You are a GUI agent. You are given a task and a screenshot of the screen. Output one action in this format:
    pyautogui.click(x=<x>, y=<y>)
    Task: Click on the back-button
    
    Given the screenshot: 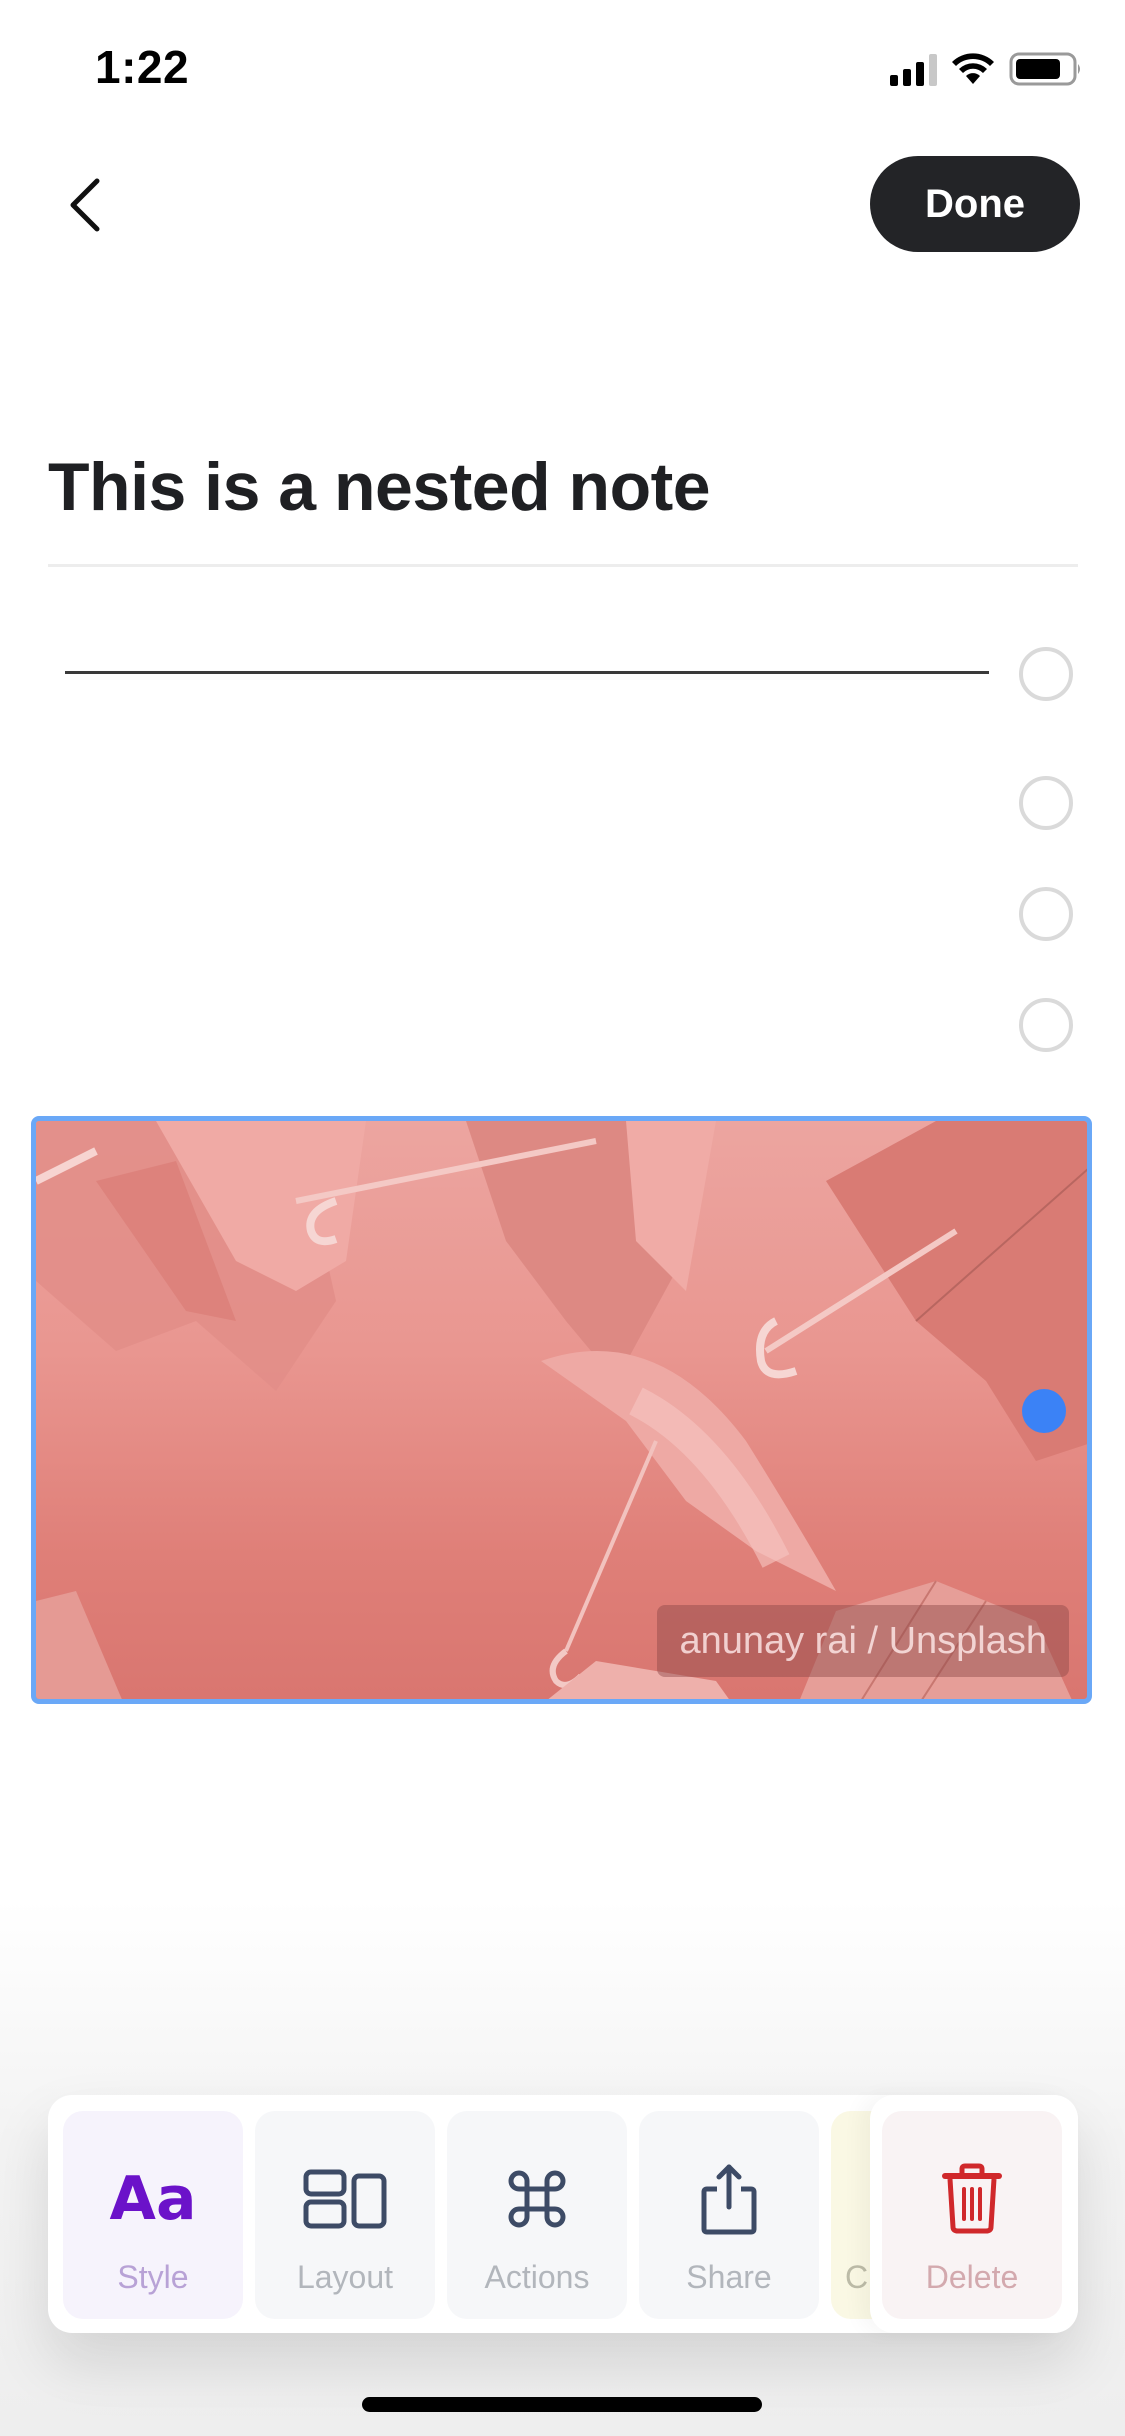 What is the action you would take?
    pyautogui.click(x=85, y=205)
    